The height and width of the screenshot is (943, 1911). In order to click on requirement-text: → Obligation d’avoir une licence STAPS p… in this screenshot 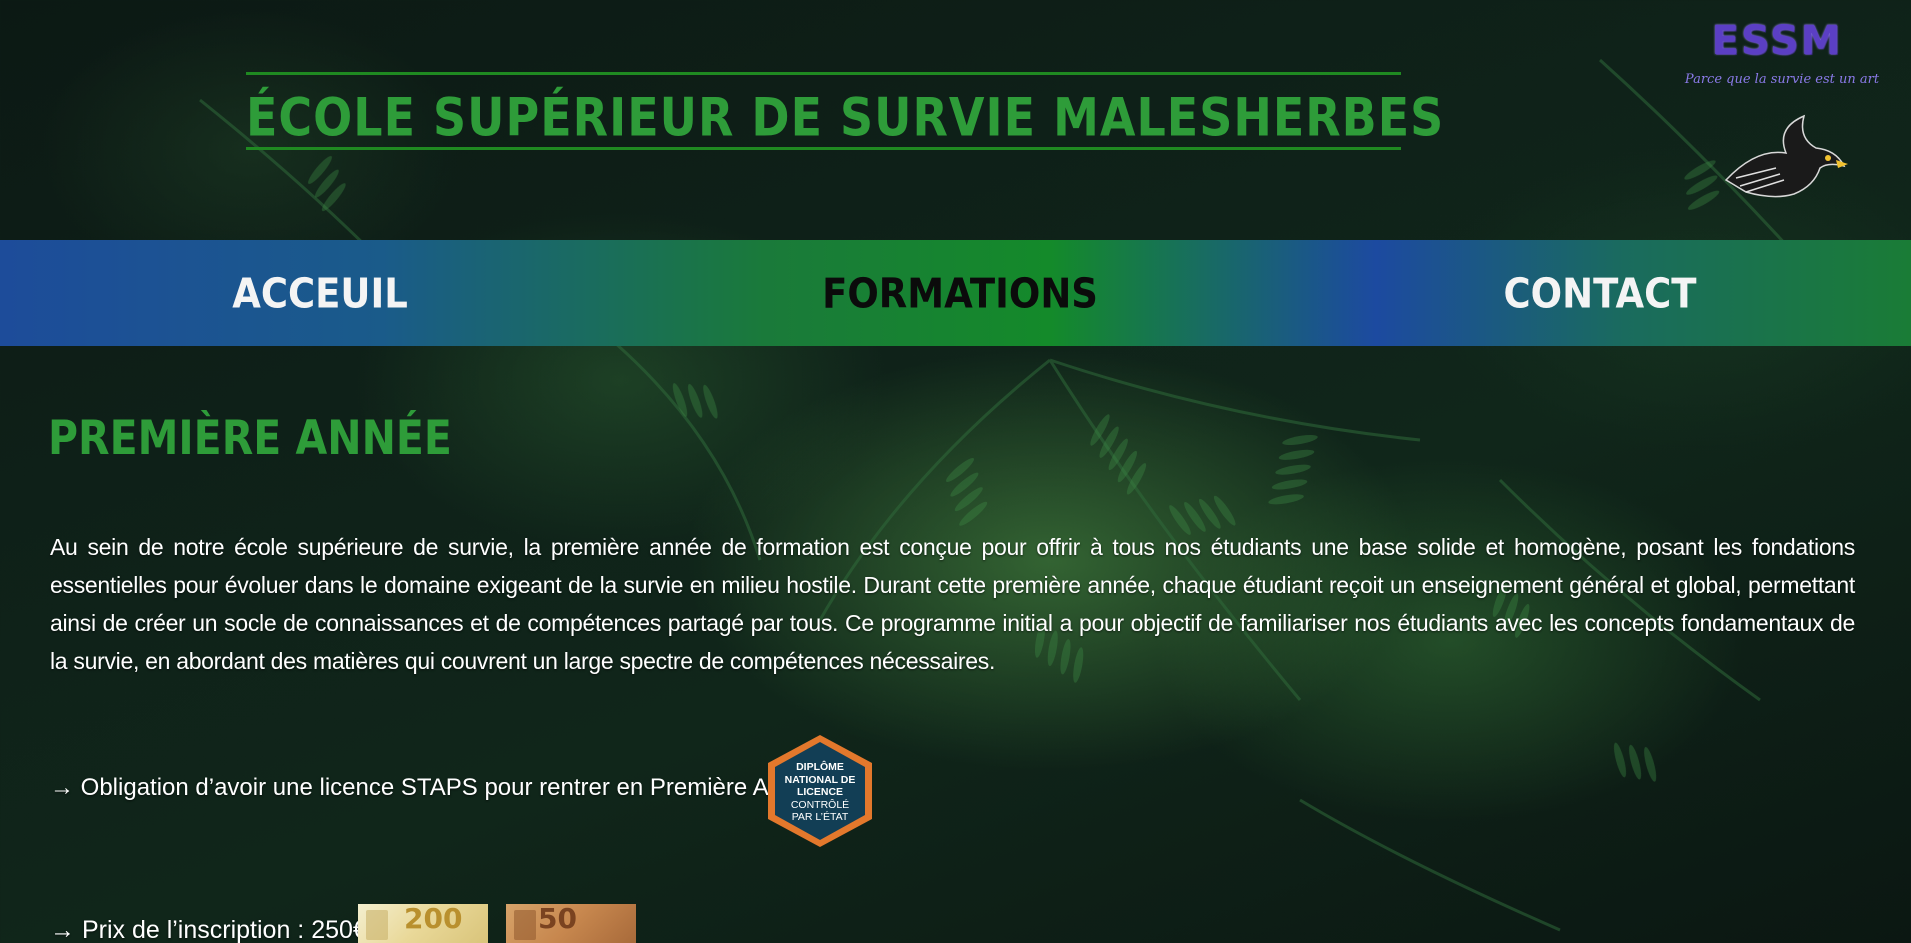, I will do `click(436, 787)`.